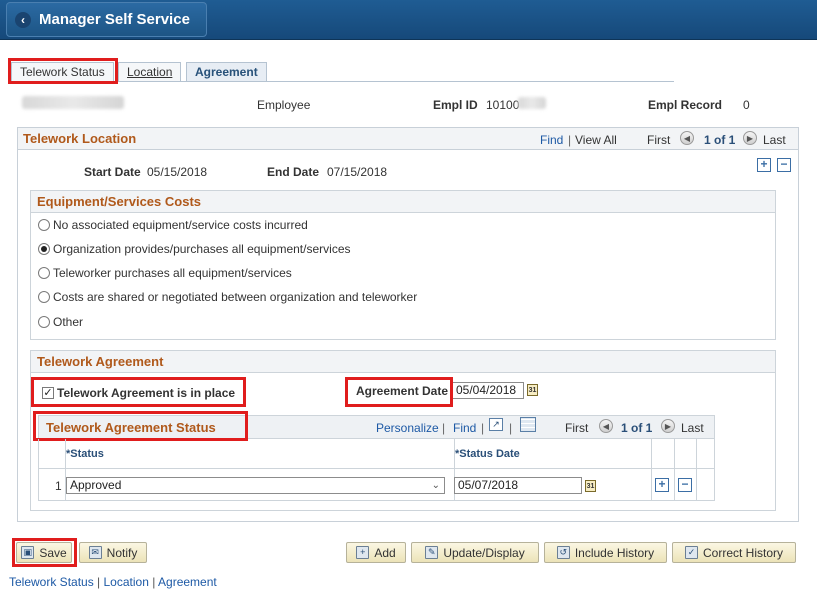 The image size is (817, 603). I want to click on empl-id-value: 10100, so click(503, 105).